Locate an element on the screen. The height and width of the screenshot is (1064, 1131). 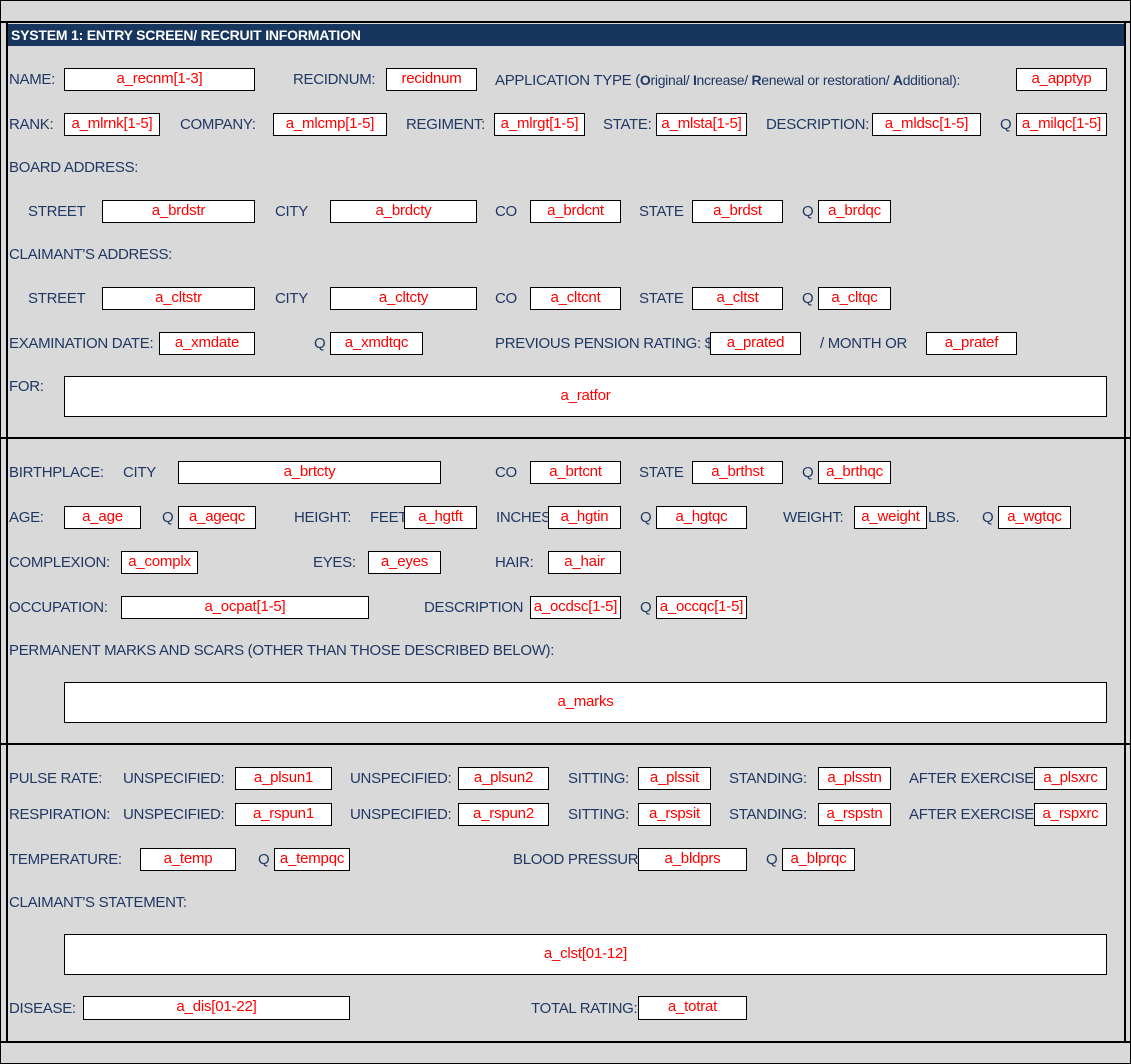
disease-field: a_dis[01-22] is located at coordinates (216, 1008).